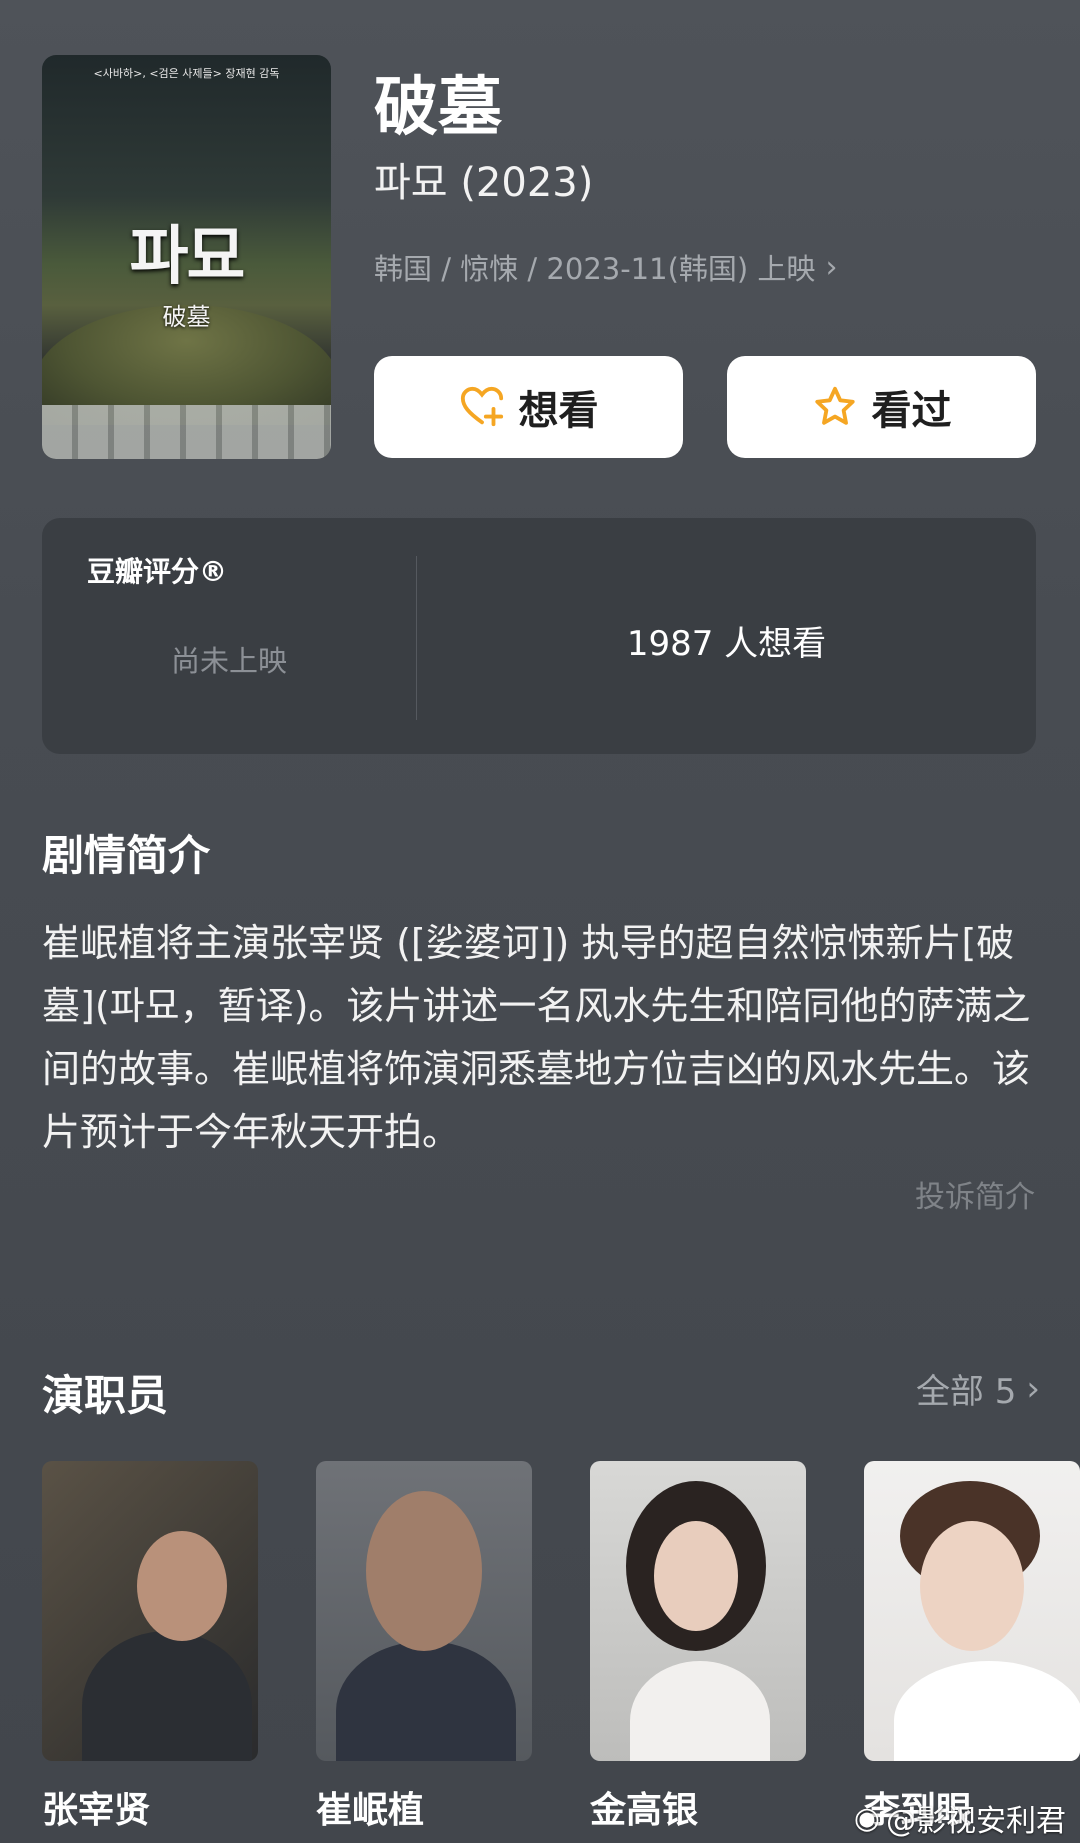 Image resolution: width=1080 pixels, height=1843 pixels. What do you see at coordinates (126, 855) in the screenshot?
I see `synopsis-heading: 剧情简介` at bounding box center [126, 855].